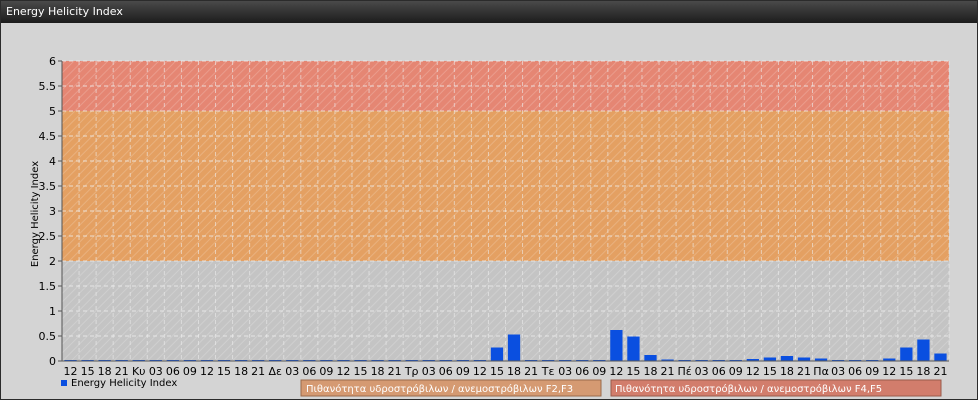 This screenshot has width=978, height=400. I want to click on y-tick-label: 5, so click(52, 111).